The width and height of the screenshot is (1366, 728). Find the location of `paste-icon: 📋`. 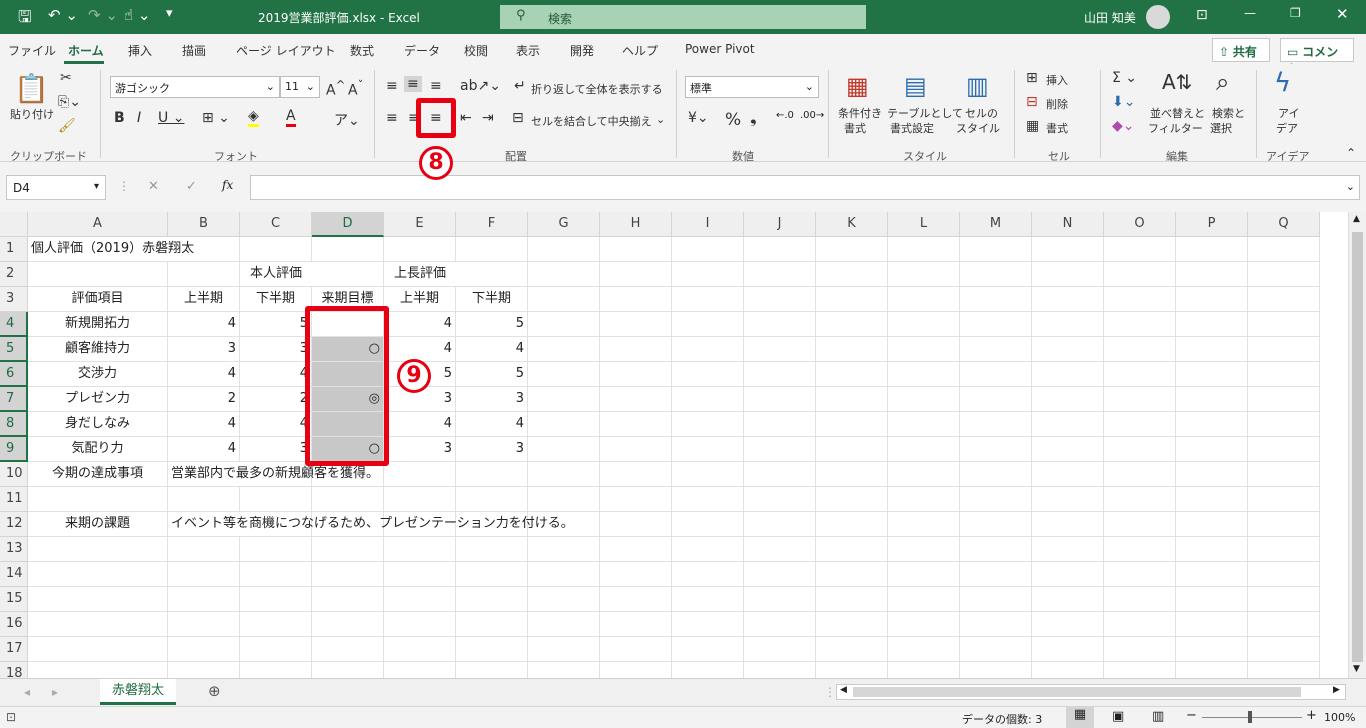

paste-icon: 📋 is located at coordinates (31, 88).